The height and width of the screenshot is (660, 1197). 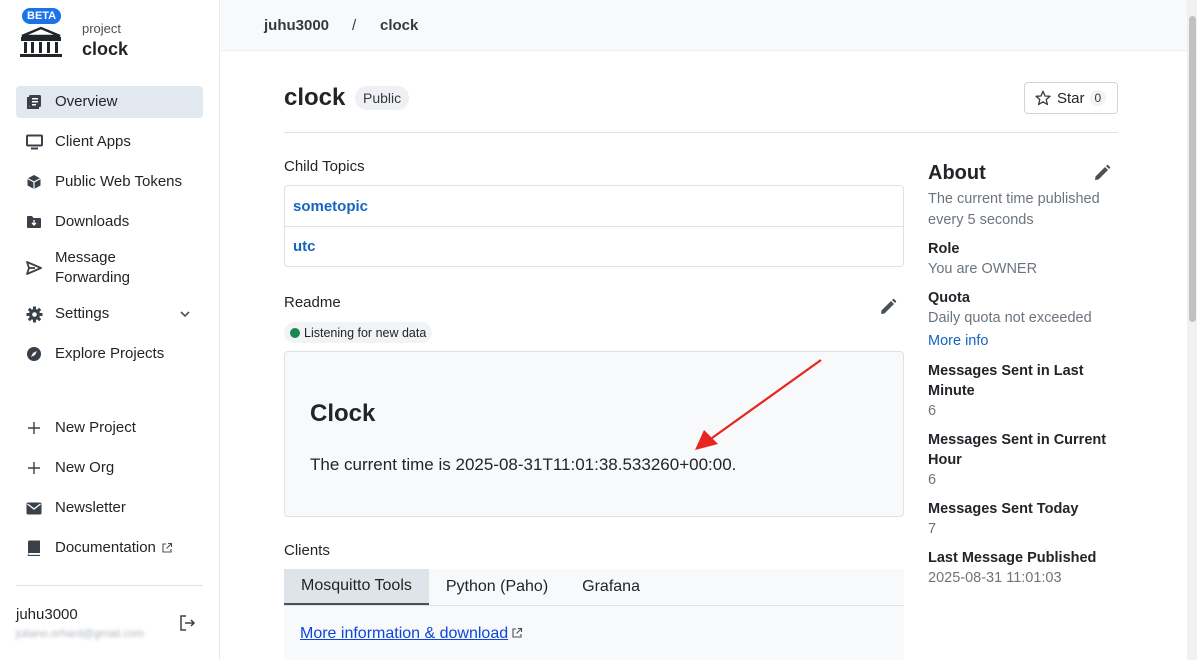 What do you see at coordinates (1017, 450) in the screenshot?
I see `current-hour-label: Messages Sent in Current Hour` at bounding box center [1017, 450].